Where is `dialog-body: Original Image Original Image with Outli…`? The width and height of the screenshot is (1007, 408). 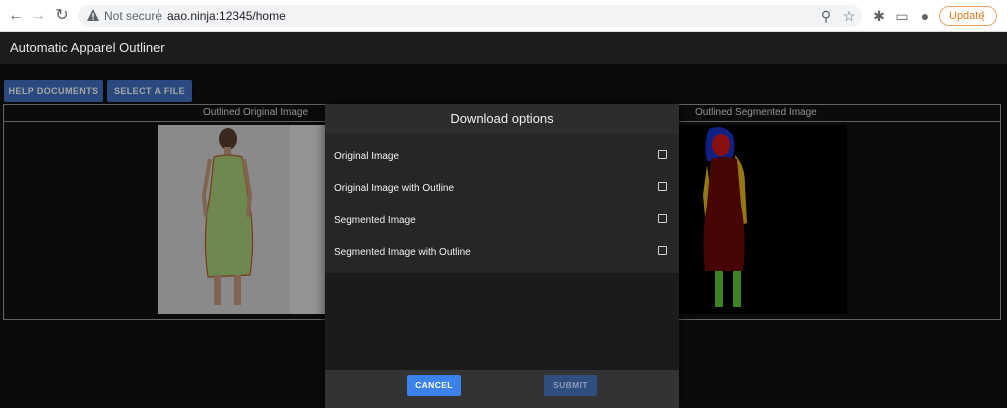 dialog-body: Original Image Original Image with Outli… is located at coordinates (502, 203).